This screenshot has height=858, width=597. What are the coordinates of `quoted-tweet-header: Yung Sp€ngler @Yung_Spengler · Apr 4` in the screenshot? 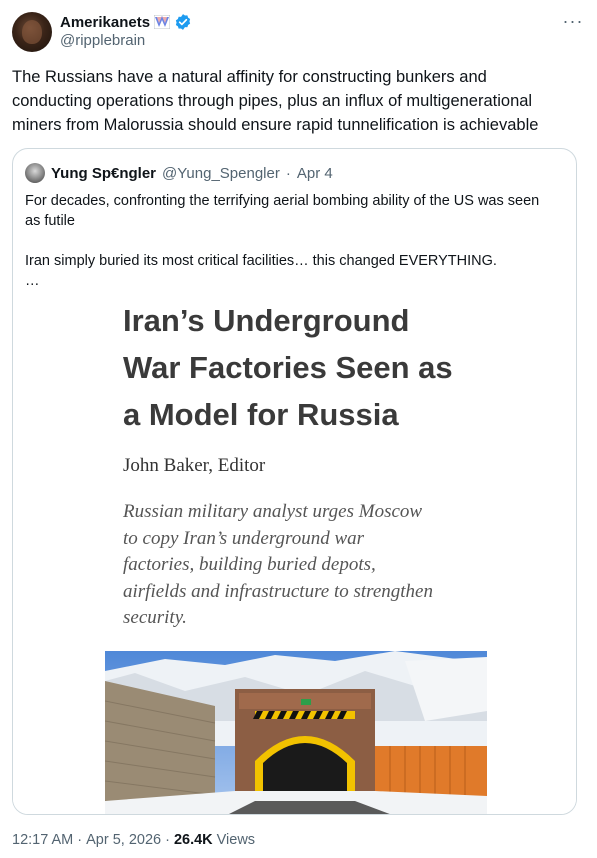 It's located at (179, 173).